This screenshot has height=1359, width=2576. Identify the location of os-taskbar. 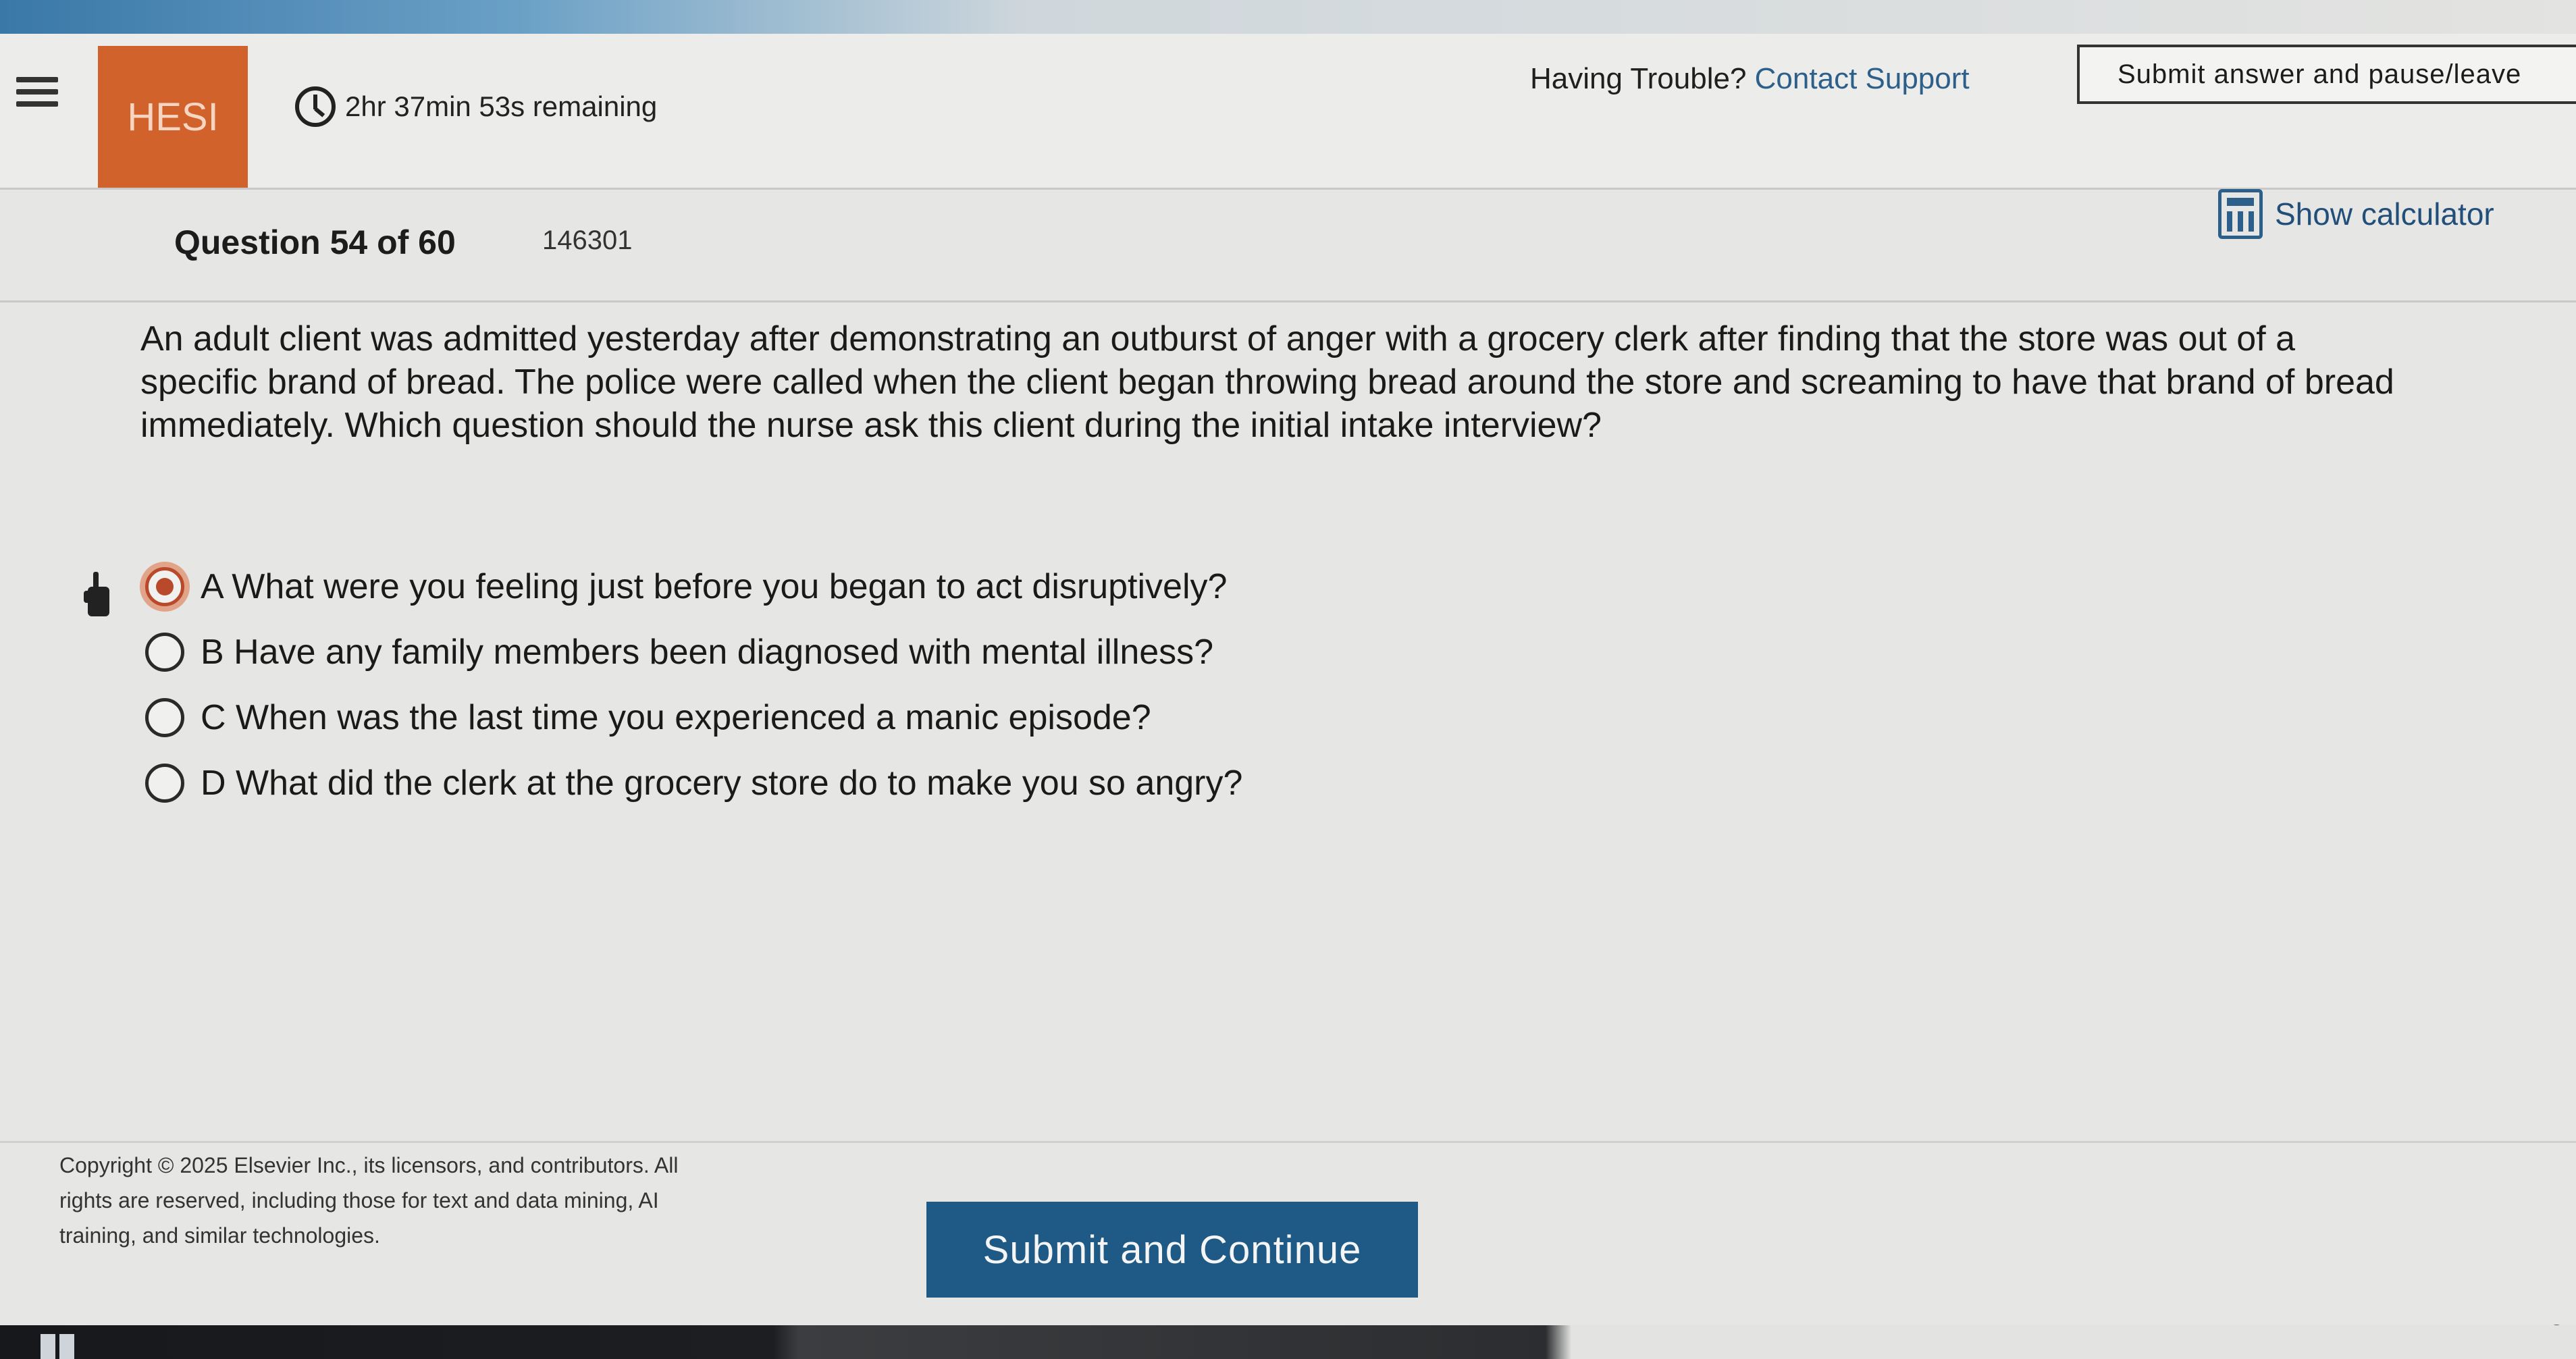
(1288, 1342).